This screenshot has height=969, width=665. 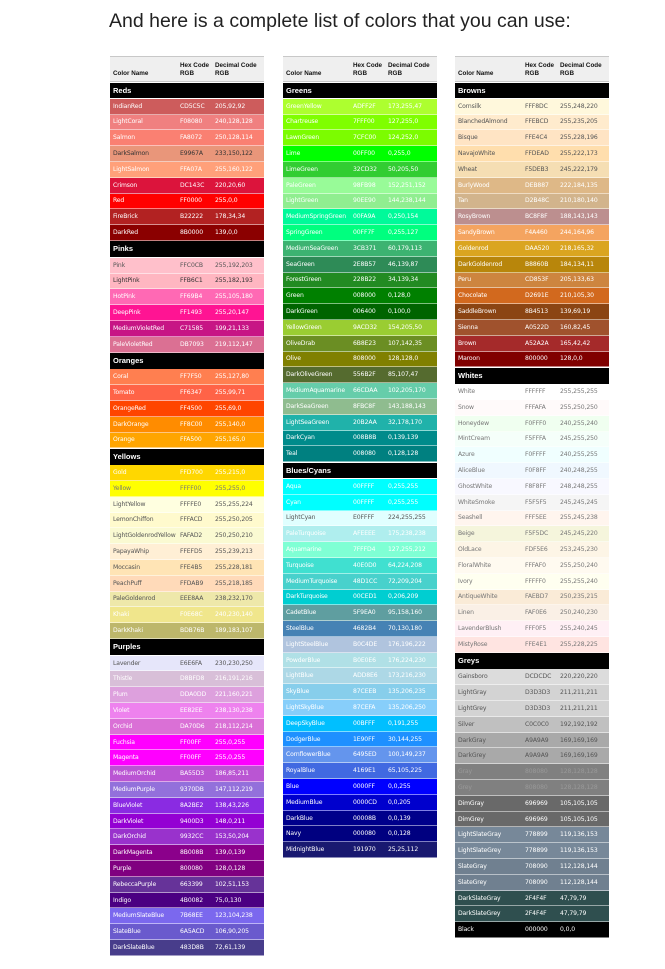 I want to click on color-name: PapayaWhip, so click(x=131, y=551).